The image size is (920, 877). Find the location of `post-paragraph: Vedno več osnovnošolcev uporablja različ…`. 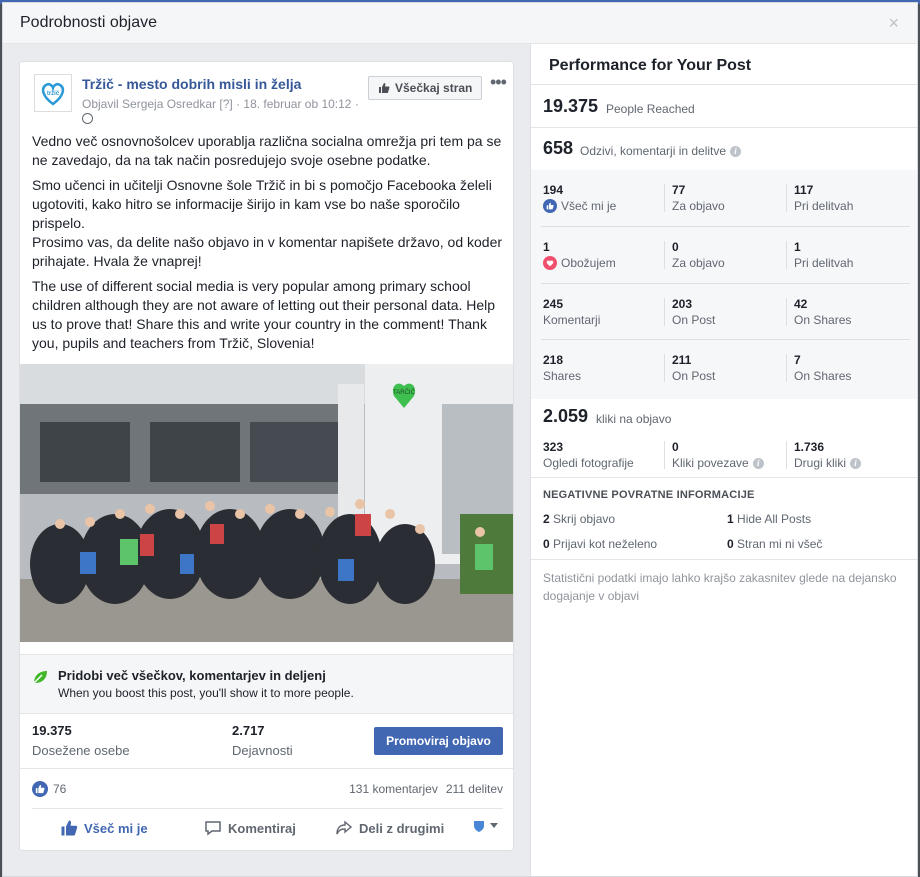

post-paragraph: Vedno več osnovnošolcev uporablja različ… is located at coordinates (267, 150).